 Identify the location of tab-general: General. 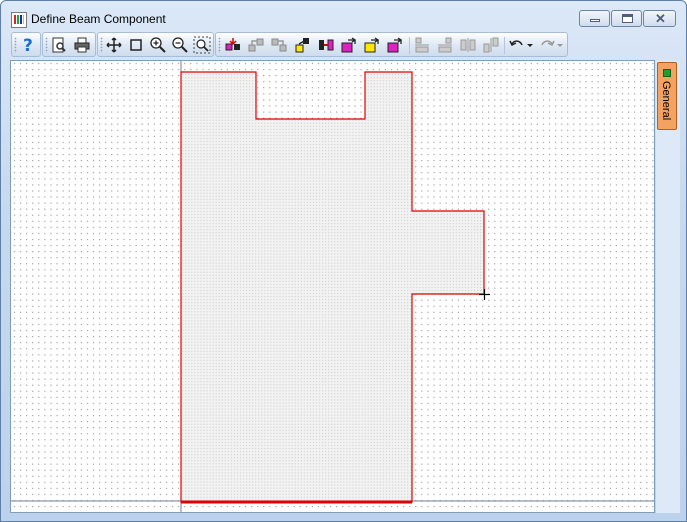
(667, 96).